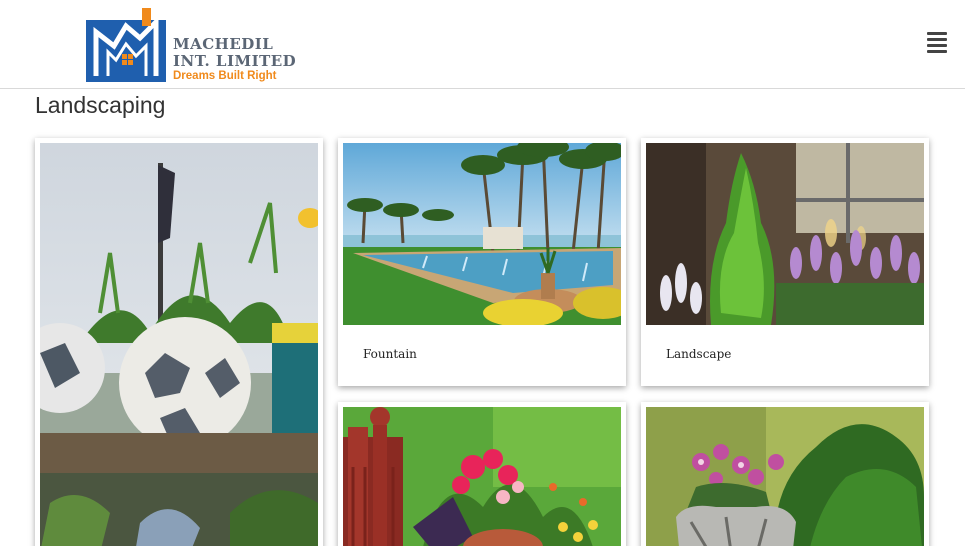 The image size is (965, 546). I want to click on hamburger-menu-button, so click(938, 43).